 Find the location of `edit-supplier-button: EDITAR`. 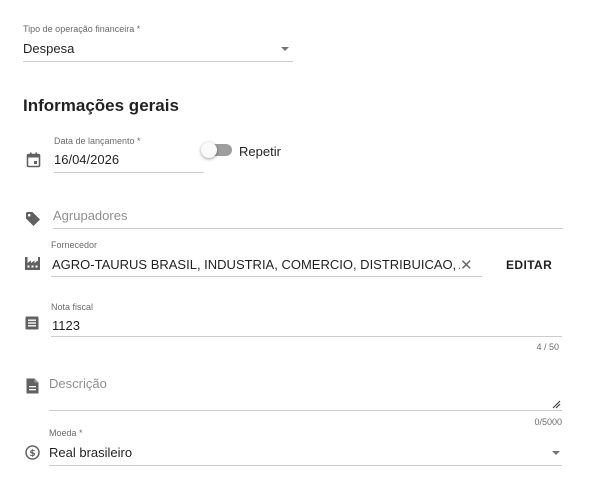

edit-supplier-button: EDITAR is located at coordinates (529, 265).